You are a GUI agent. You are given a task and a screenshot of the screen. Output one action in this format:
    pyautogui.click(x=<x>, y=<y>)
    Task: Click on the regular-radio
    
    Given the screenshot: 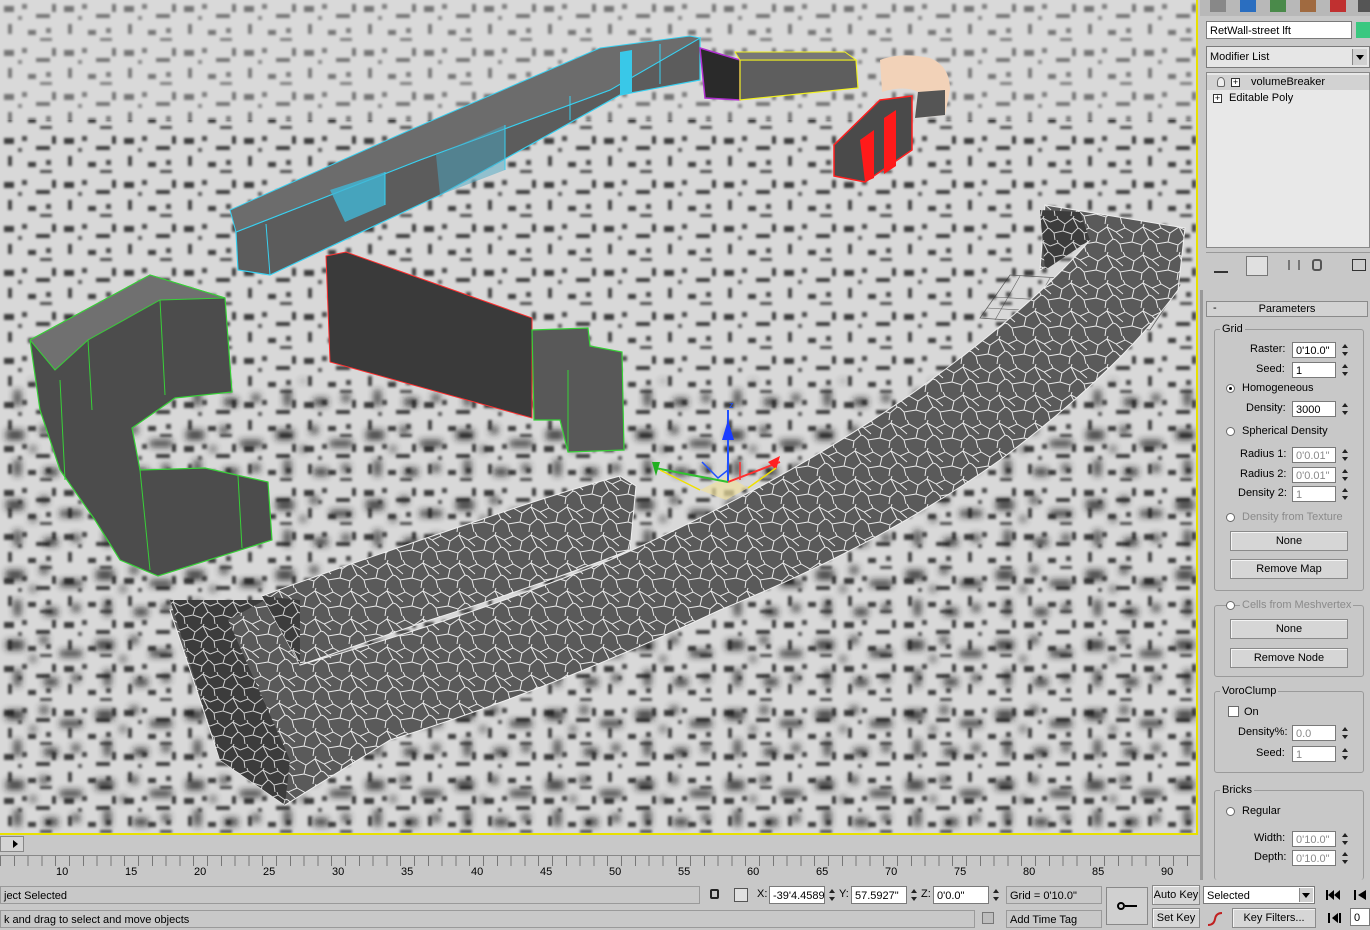 What is the action you would take?
    pyautogui.click(x=1230, y=811)
    